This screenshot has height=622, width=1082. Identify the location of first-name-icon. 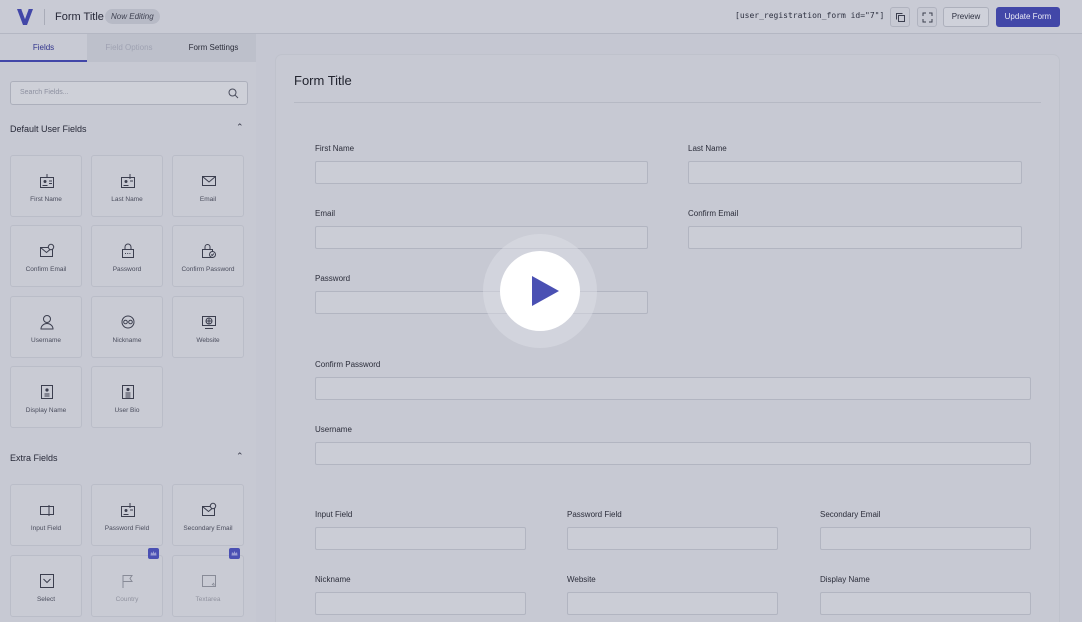
(47, 181).